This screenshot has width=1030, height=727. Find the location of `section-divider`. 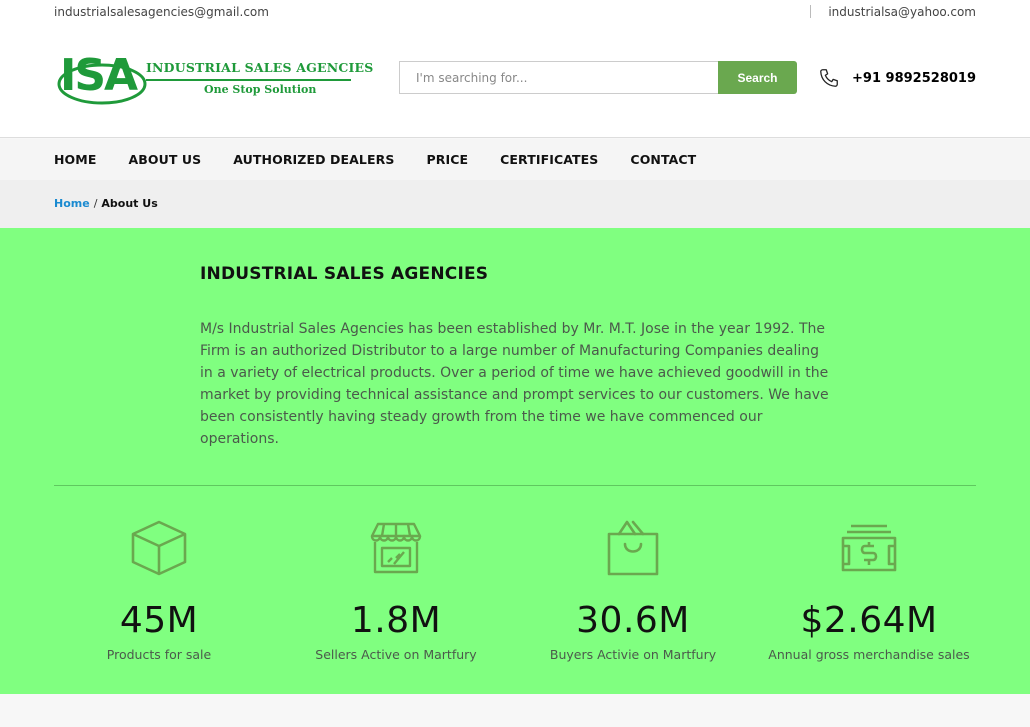

section-divider is located at coordinates (515, 485).